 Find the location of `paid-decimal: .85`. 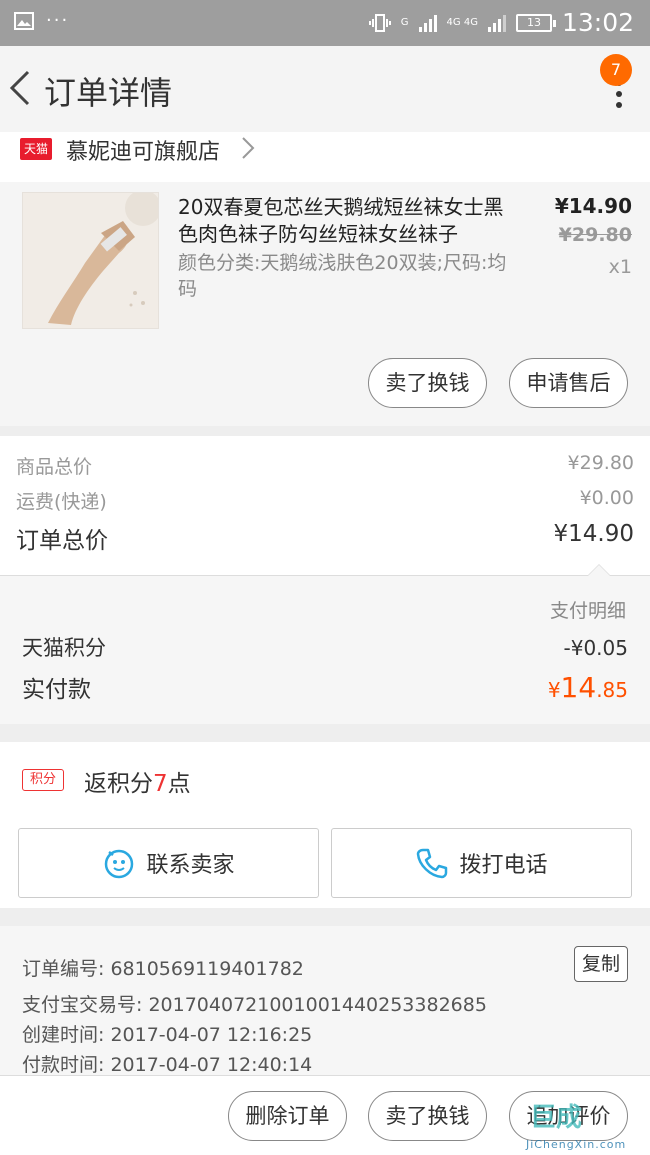

paid-decimal: .85 is located at coordinates (612, 690).